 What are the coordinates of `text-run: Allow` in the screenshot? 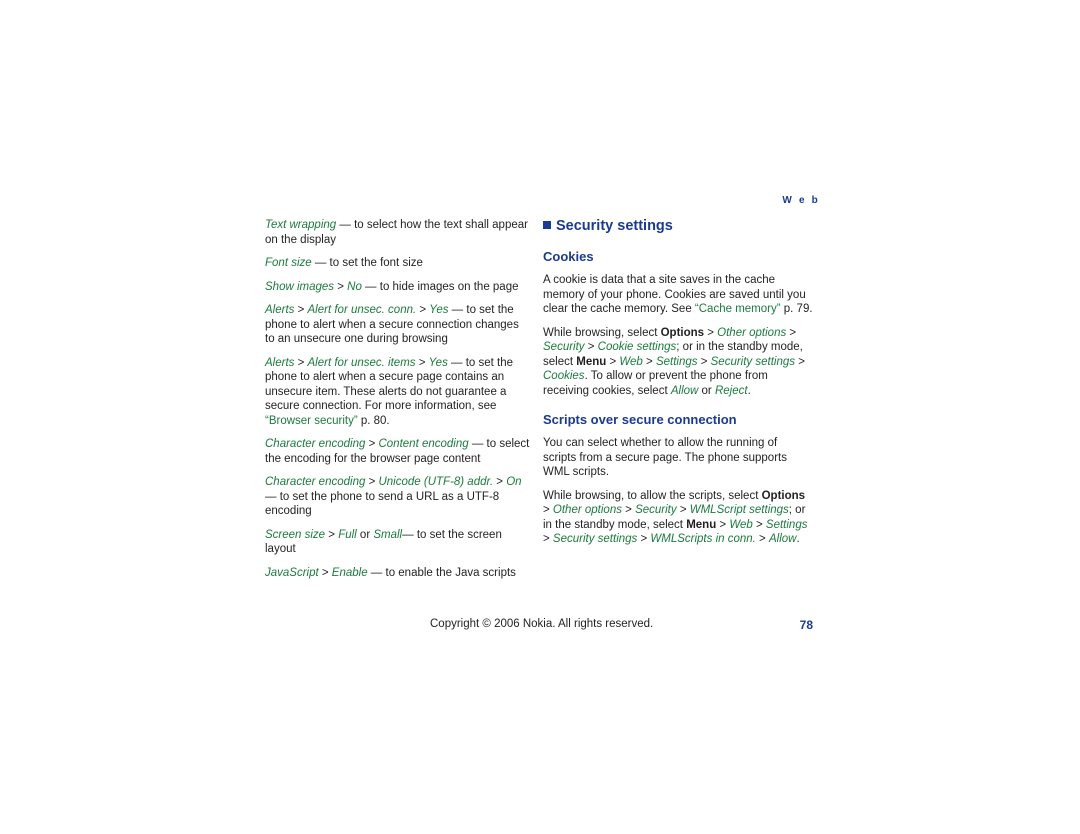 It's located at (684, 390).